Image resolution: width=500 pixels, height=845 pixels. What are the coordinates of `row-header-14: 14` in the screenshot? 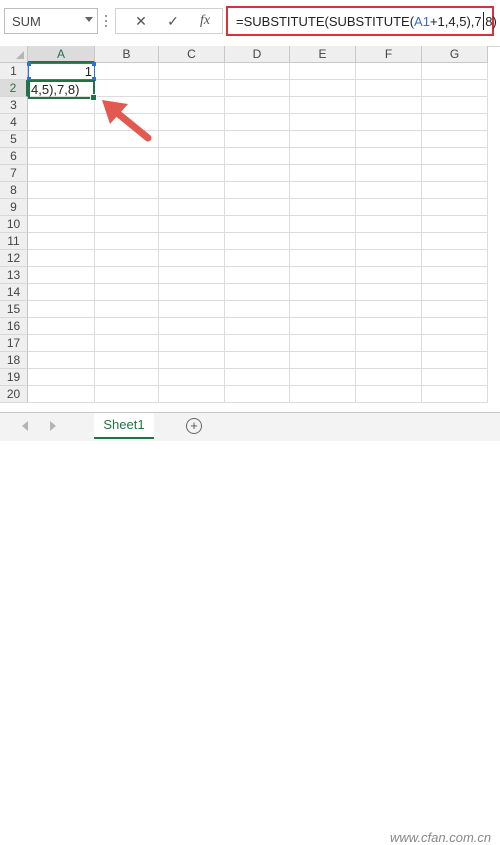 It's located at (14, 292).